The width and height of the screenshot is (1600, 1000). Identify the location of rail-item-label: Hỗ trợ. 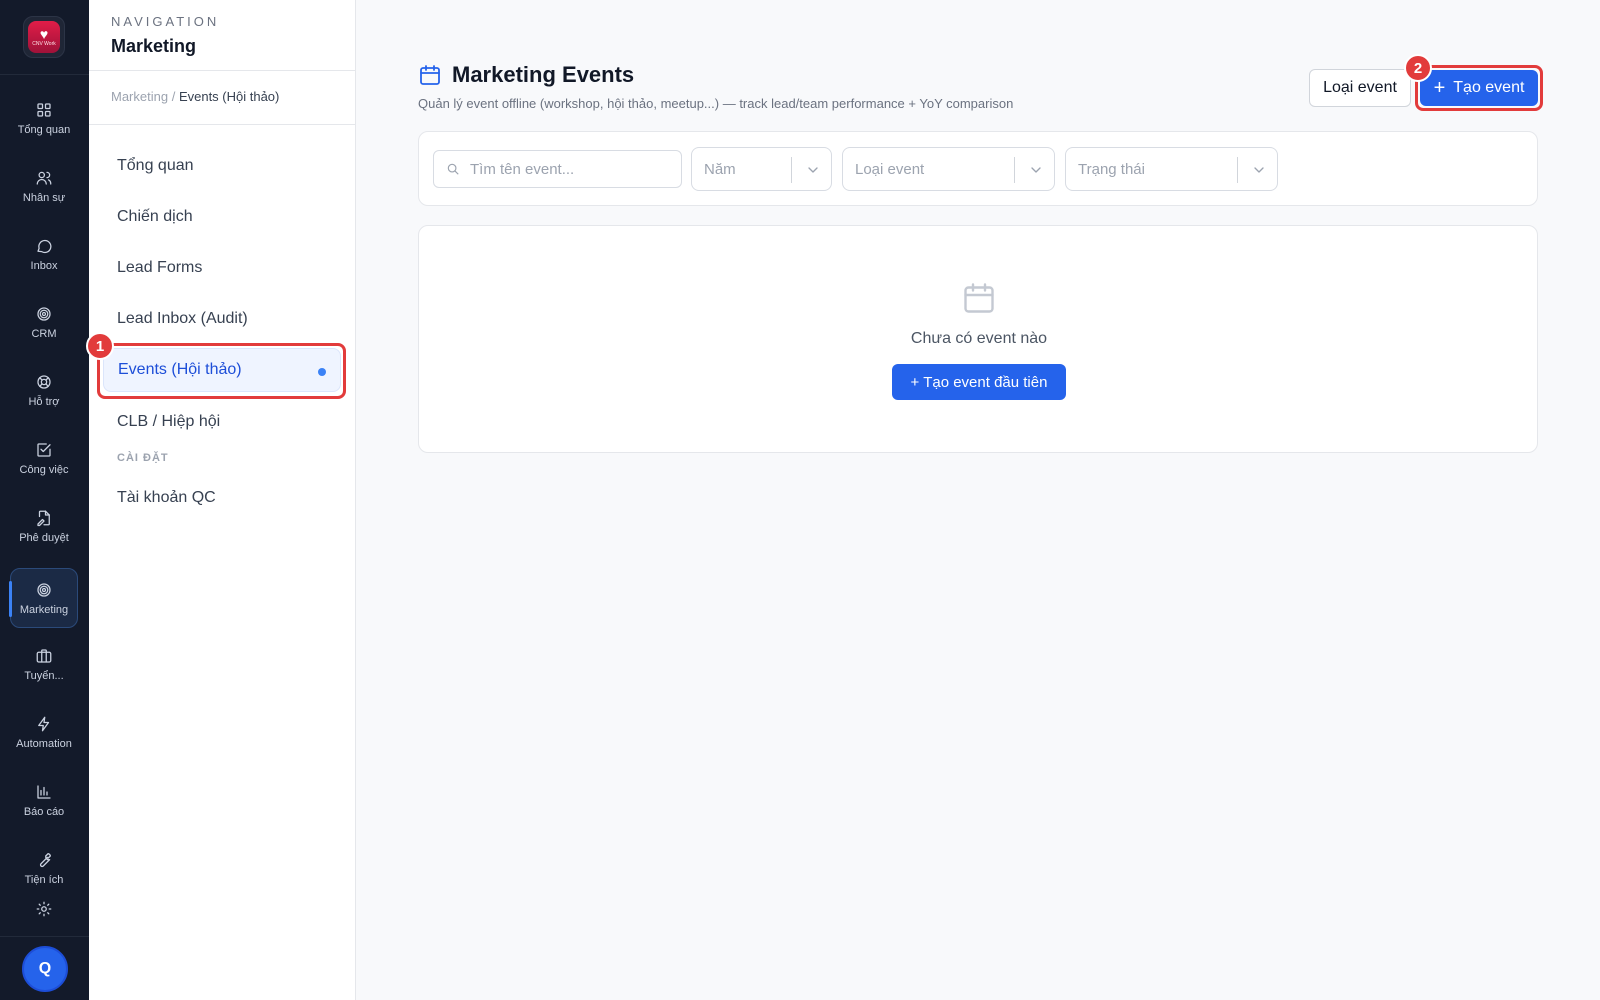
(44, 401).